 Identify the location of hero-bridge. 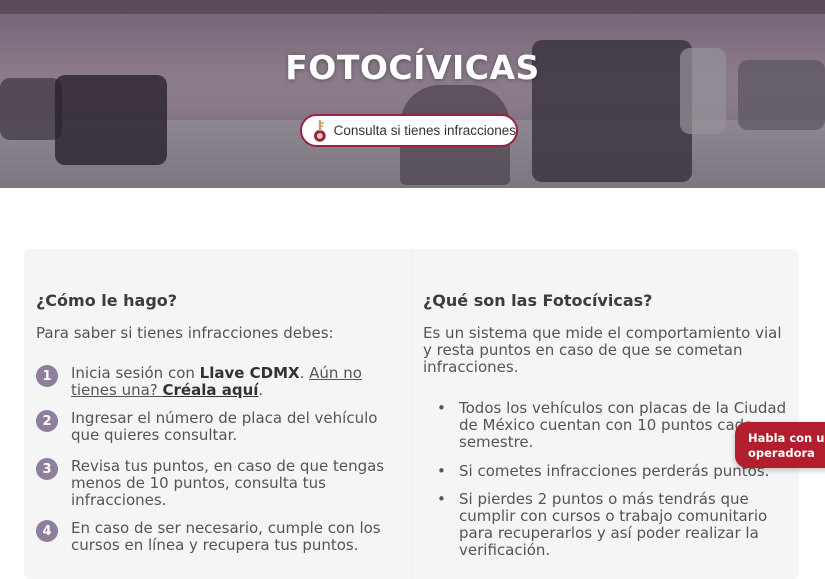
(412, 7).